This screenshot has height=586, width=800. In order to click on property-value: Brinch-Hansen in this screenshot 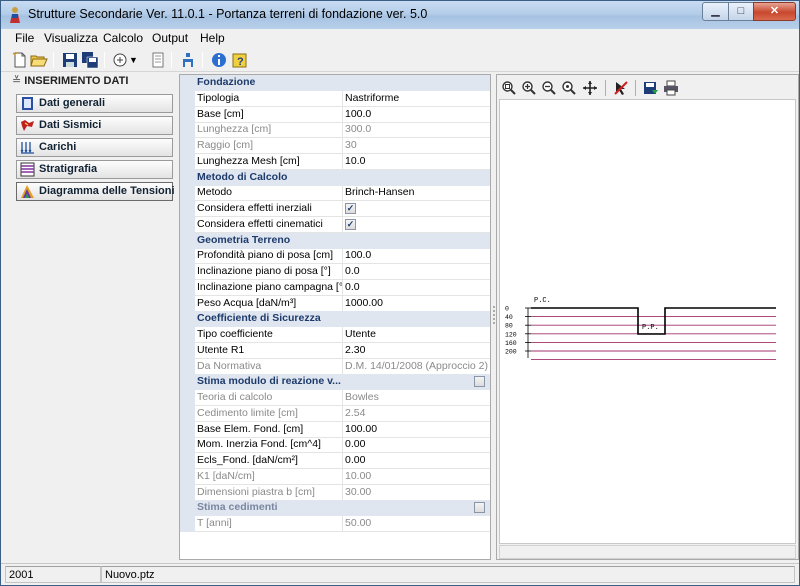, I will do `click(416, 193)`.